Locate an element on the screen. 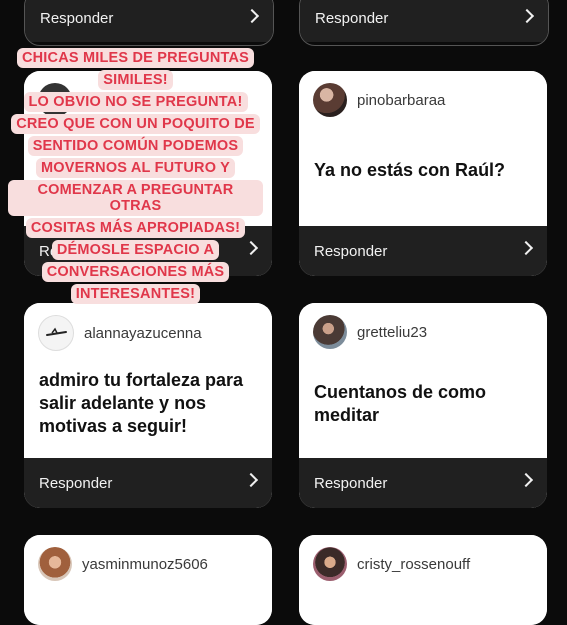 The height and width of the screenshot is (625, 567). overlay-line: CONVERSACIONES MÁS is located at coordinates (135, 272).